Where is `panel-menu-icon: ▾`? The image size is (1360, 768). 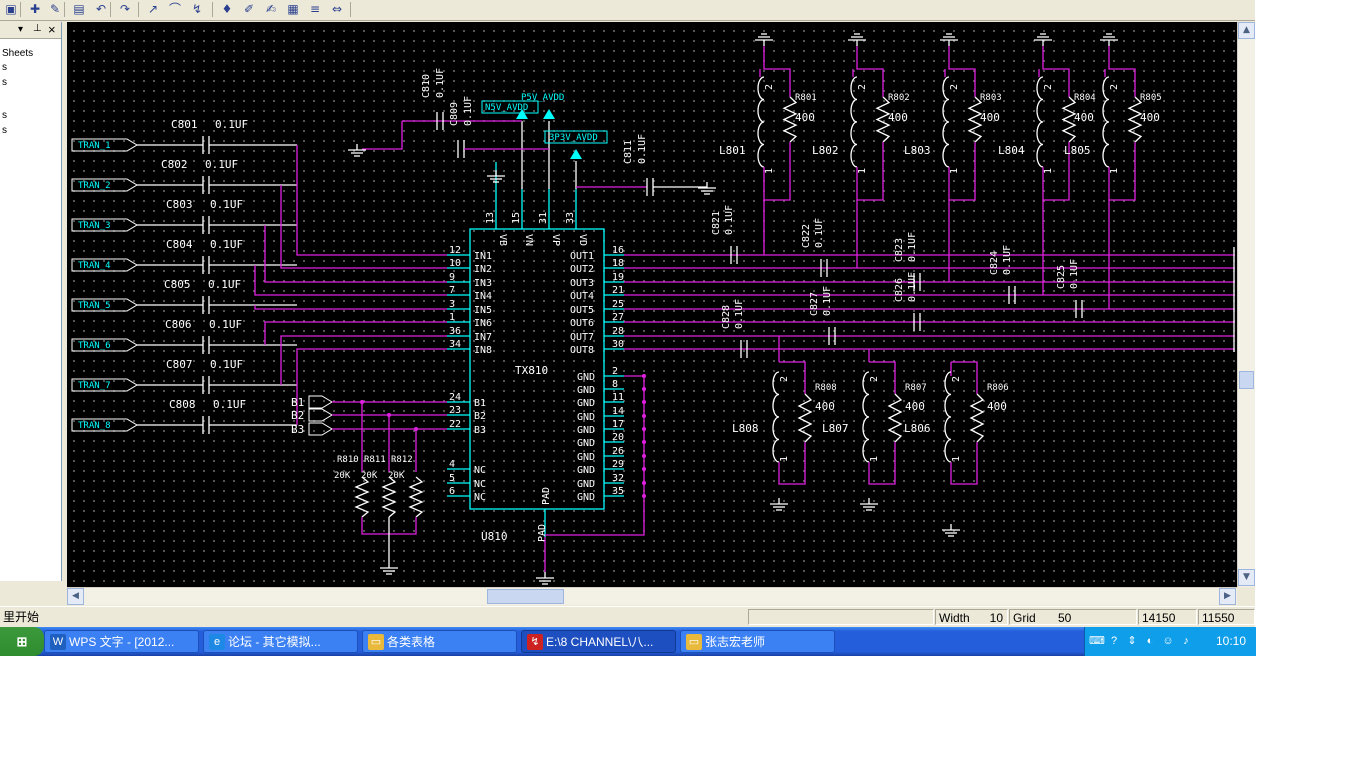
panel-menu-icon: ▾ is located at coordinates (20, 29).